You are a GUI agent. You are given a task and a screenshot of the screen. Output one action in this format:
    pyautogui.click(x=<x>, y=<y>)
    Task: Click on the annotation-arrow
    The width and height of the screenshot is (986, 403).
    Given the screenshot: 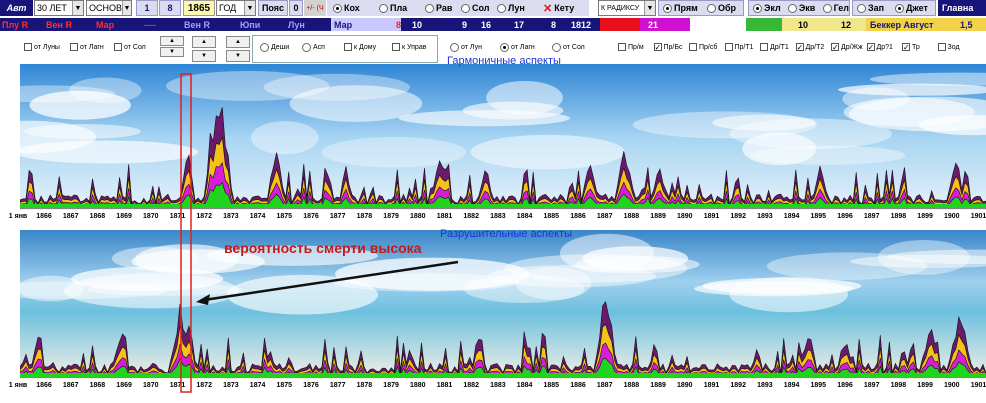 What is the action you would take?
    pyautogui.click(x=331, y=281)
    